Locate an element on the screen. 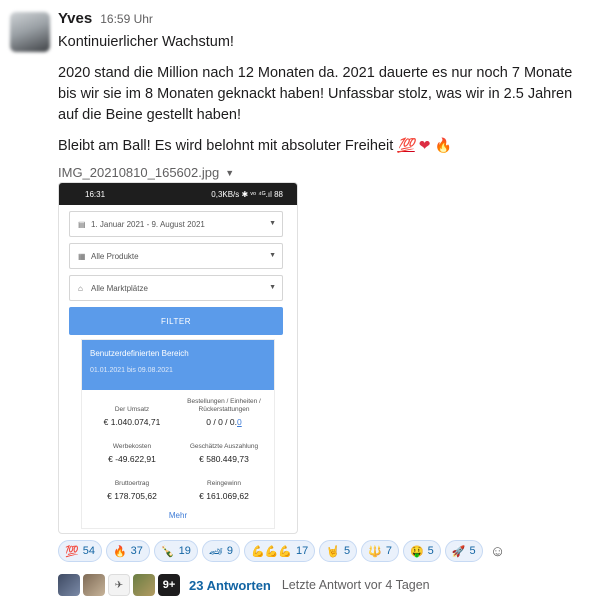 This screenshot has width=600, height=602. attachment-filename: IMG_20210810_165602.jpg ▼ is located at coordinates (323, 172).